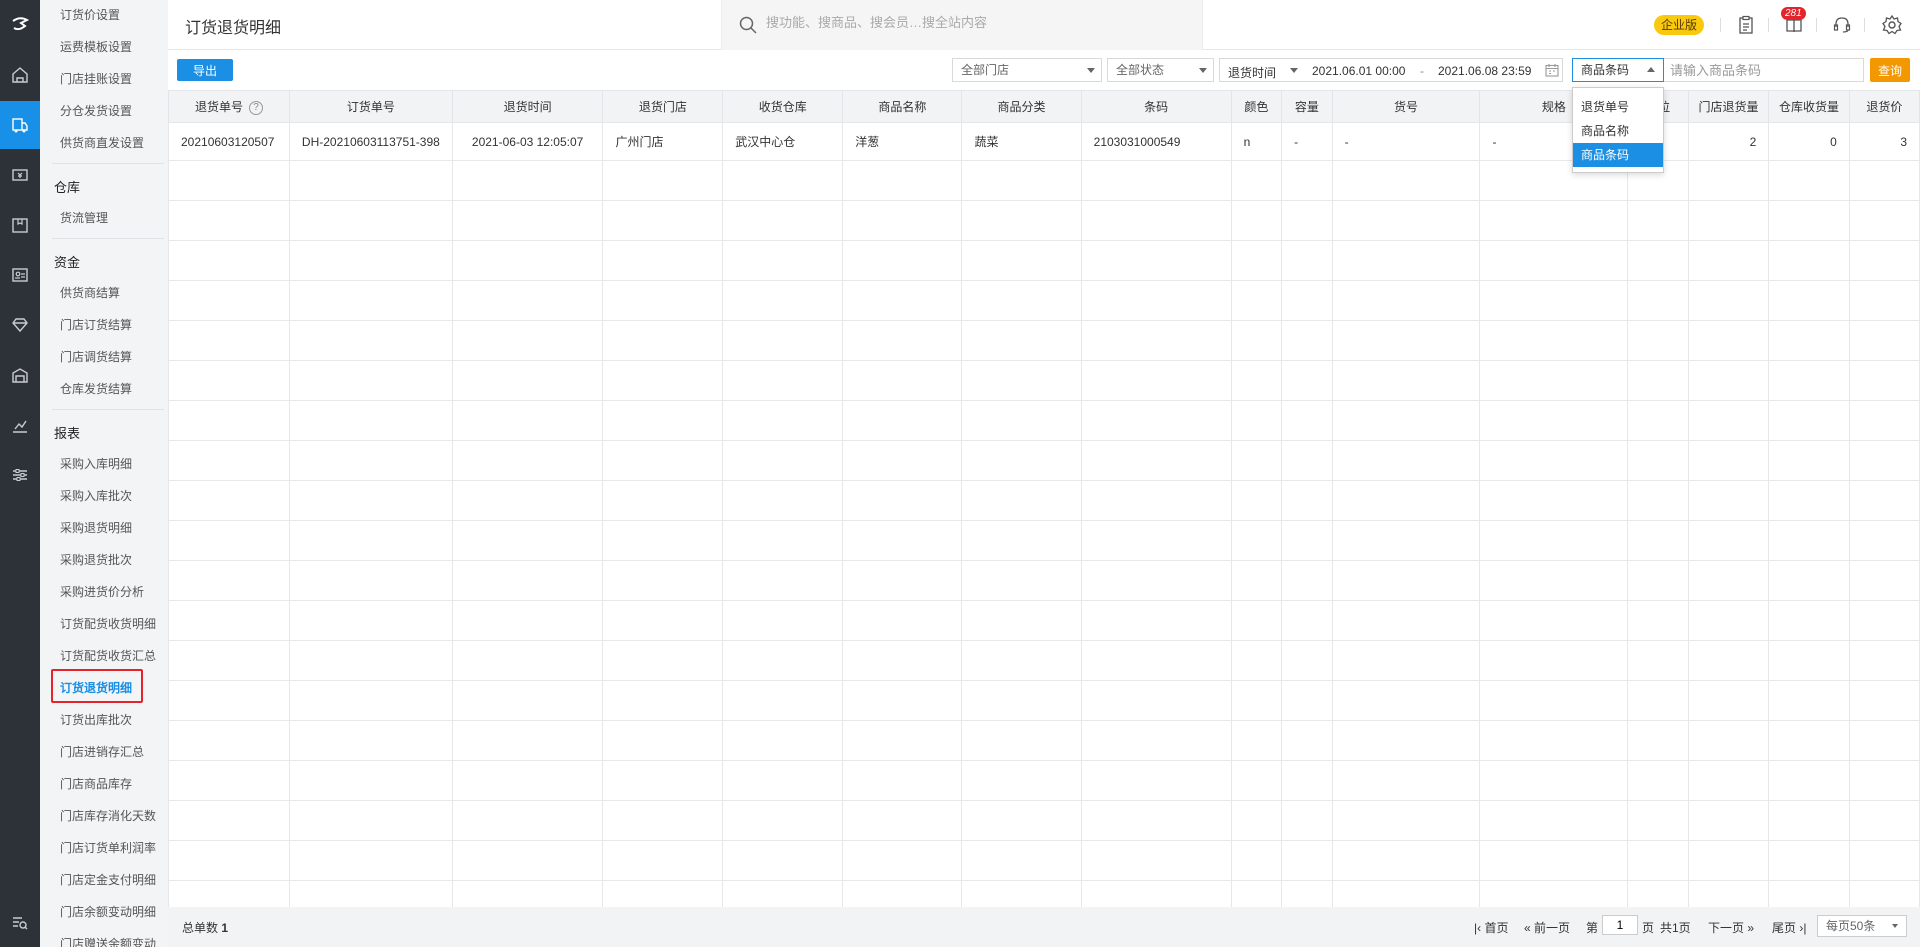  What do you see at coordinates (20, 475) in the screenshot?
I see `settings-sliders-icon` at bounding box center [20, 475].